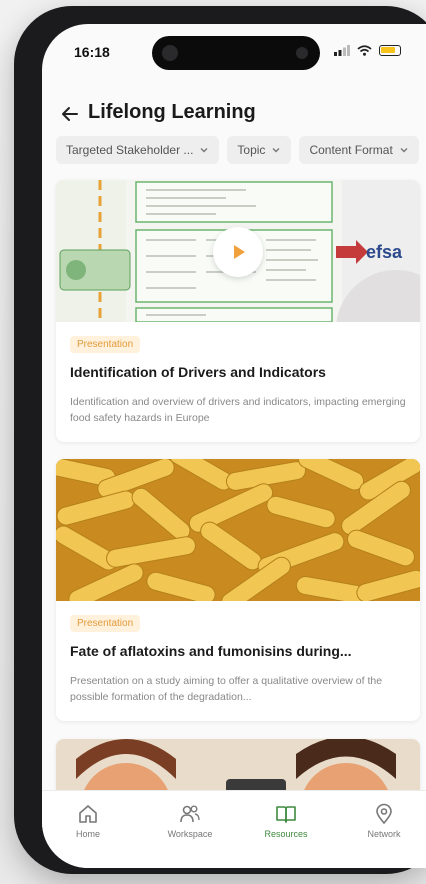 Image resolution: width=426 pixels, height=884 pixels. What do you see at coordinates (87, 834) in the screenshot?
I see `tab-label: Home` at bounding box center [87, 834].